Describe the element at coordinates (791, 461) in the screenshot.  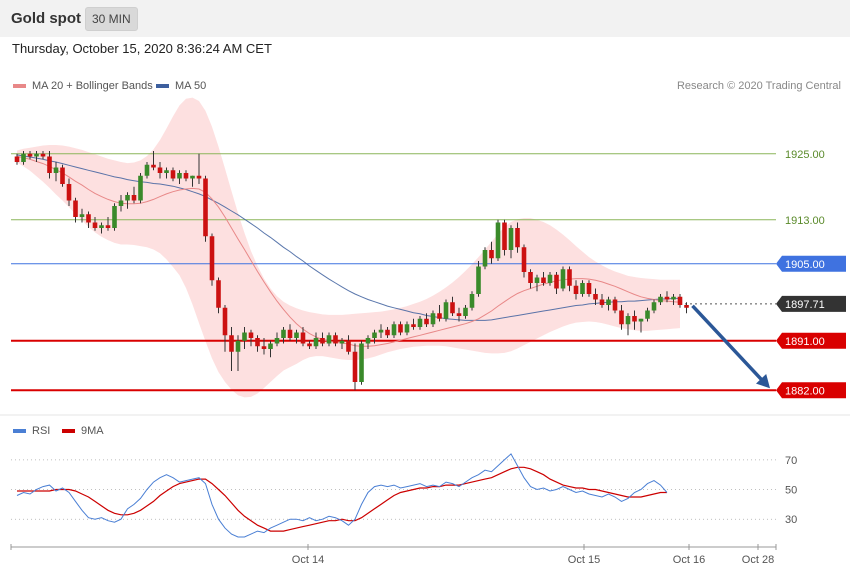
I see `rsi-tick-label: 70` at that location.